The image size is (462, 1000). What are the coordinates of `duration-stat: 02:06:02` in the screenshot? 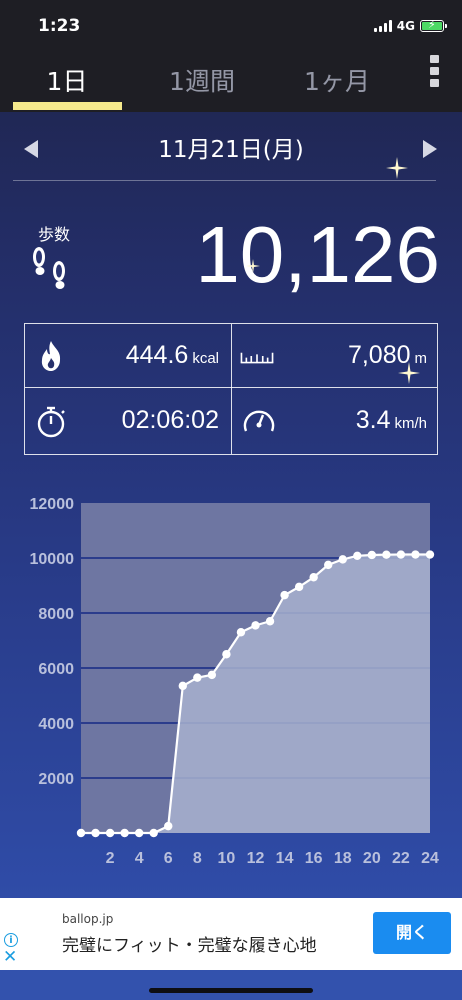 It's located at (170, 420).